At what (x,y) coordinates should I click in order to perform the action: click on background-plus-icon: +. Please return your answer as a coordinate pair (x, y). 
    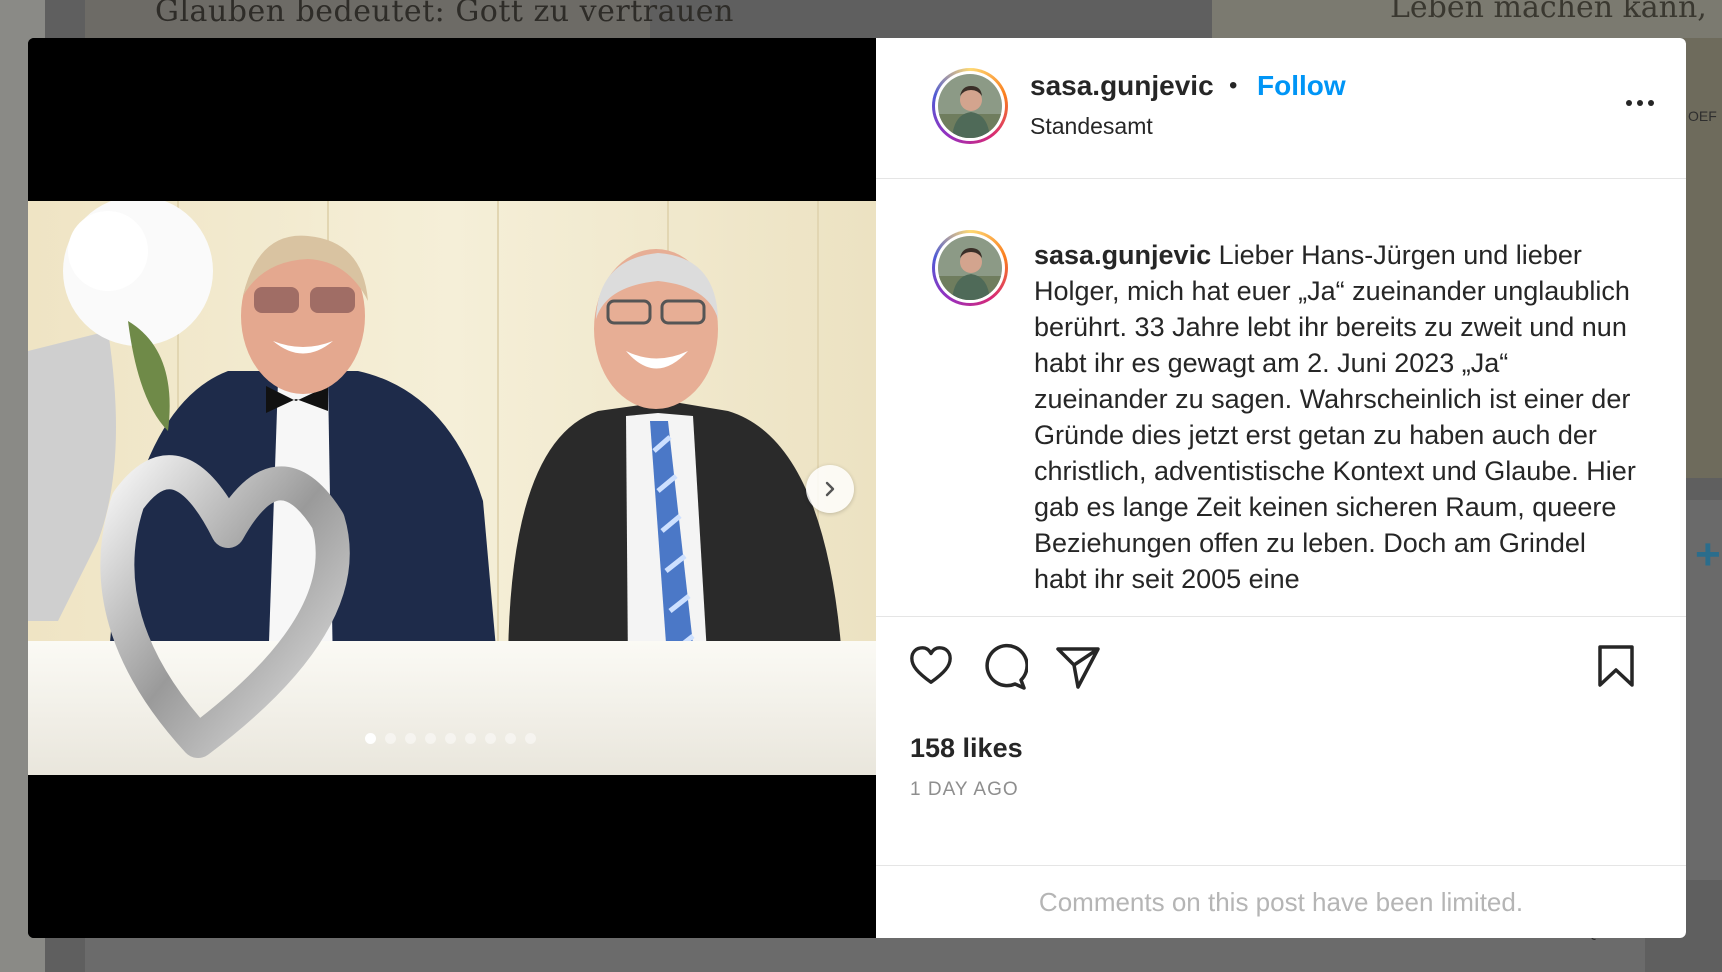
    Looking at the image, I should click on (1708, 554).